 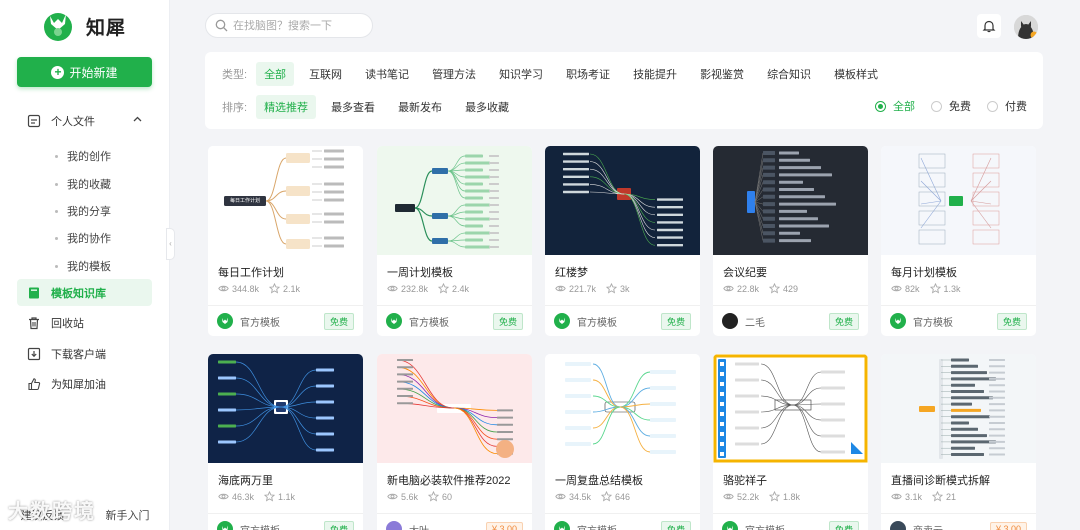 I want to click on view-count: 344.8k, so click(x=238, y=288).